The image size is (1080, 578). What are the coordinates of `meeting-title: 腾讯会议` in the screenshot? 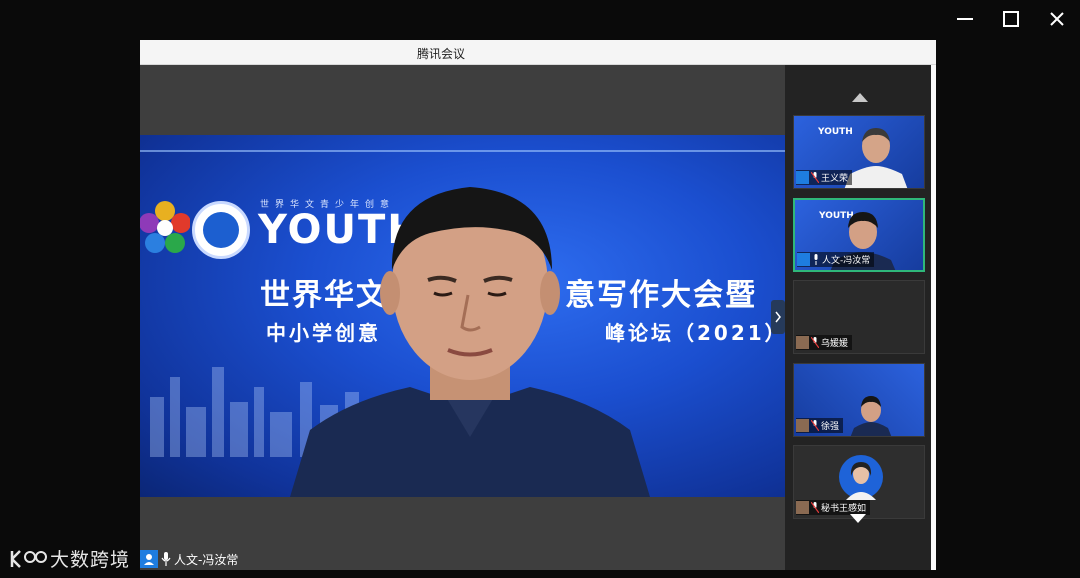 It's located at (441, 54).